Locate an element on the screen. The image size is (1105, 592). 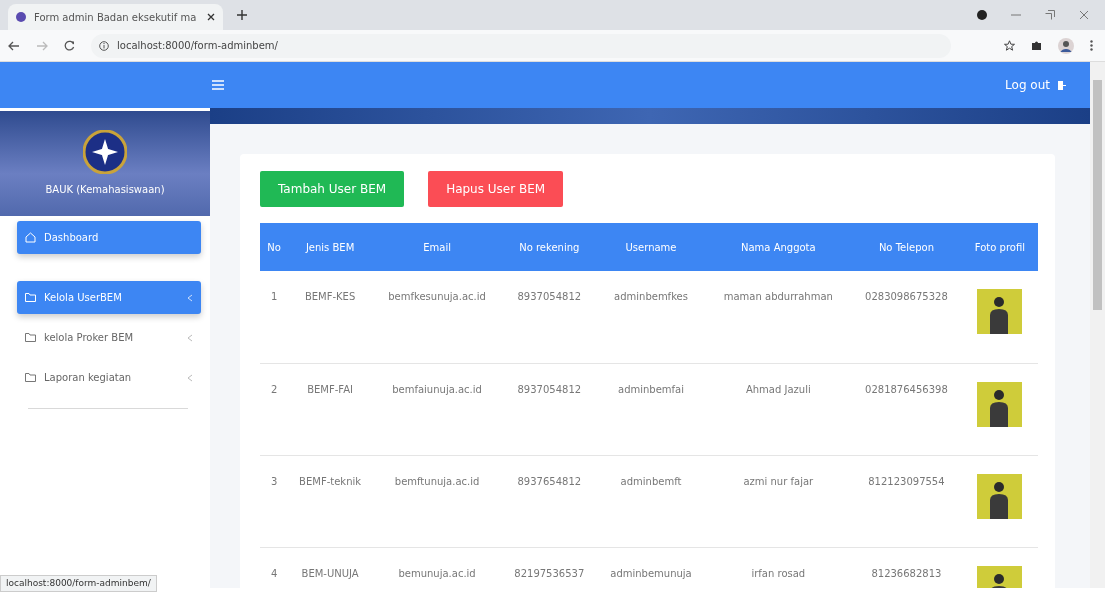
table-cell: bemfkesunuja.ac.id is located at coordinates (437, 317).